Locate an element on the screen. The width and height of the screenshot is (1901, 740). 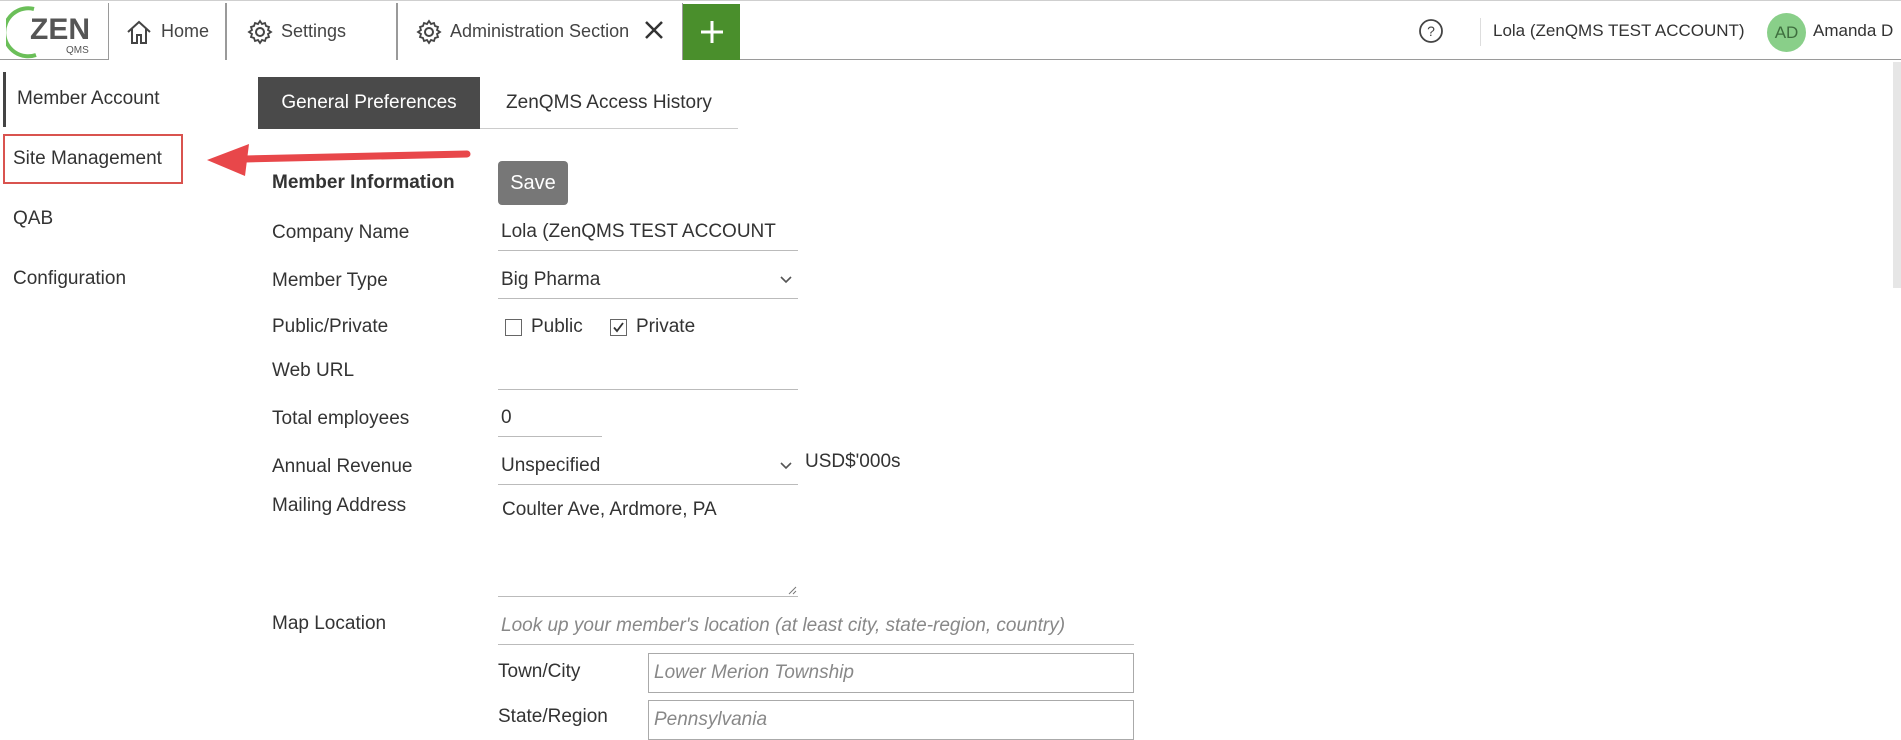
account-name: Lola (ZenQMS TEST ACCOUNT) is located at coordinates (1619, 31).